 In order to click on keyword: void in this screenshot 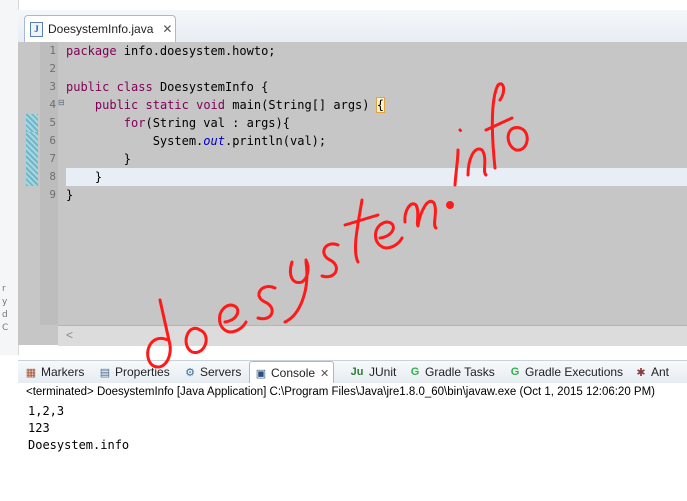, I will do `click(210, 105)`.